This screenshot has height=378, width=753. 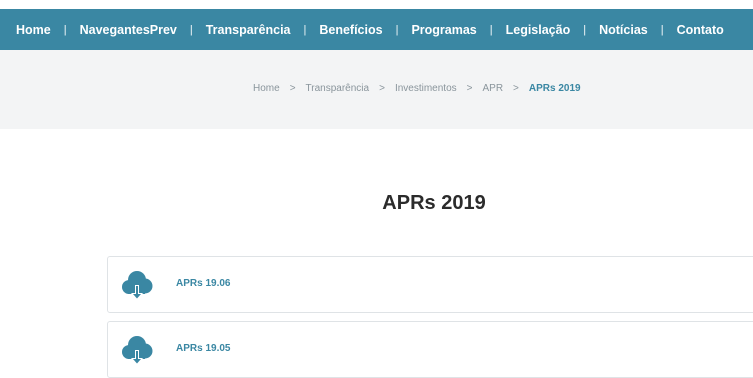 What do you see at coordinates (266, 88) in the screenshot?
I see `breadcrumb-home: Home` at bounding box center [266, 88].